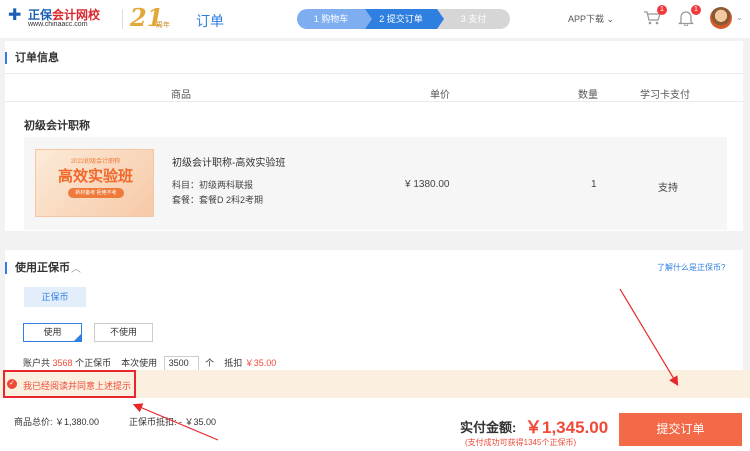 The width and height of the screenshot is (750, 451). Describe the element at coordinates (588, 95) in the screenshot. I see `col-quantity: 数量` at that location.